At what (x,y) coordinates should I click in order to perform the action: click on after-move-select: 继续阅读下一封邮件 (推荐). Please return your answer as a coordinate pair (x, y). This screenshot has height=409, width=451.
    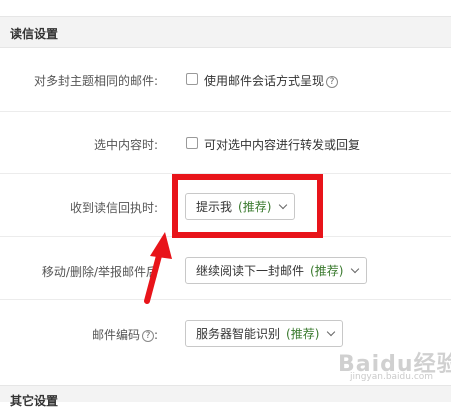
    Looking at the image, I should click on (276, 270).